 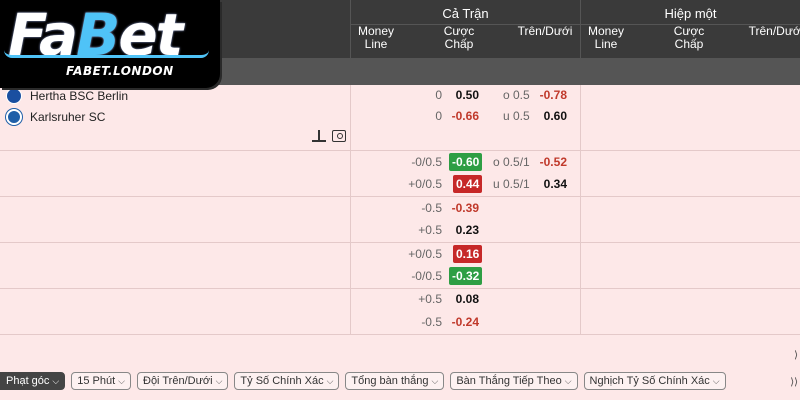 I want to click on scroll-down-icon: ⟩⟩, so click(x=794, y=382).